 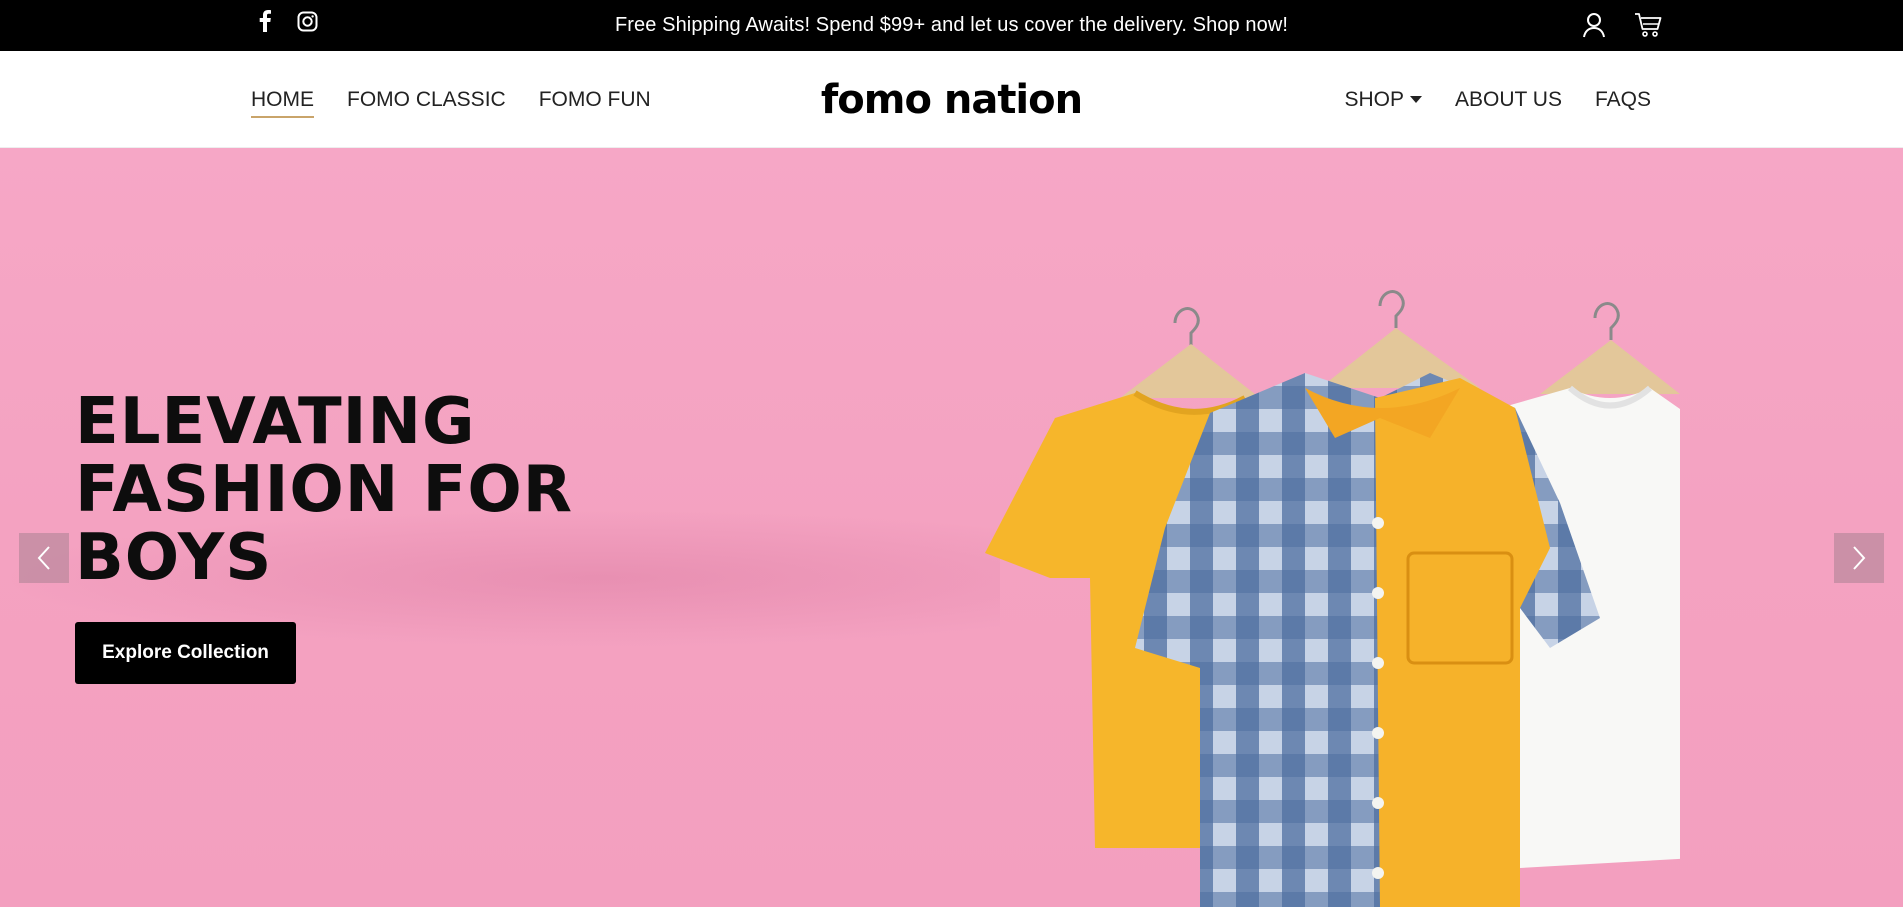 What do you see at coordinates (595, 99) in the screenshot?
I see `nav-item-fomo-fun: FOMO FUN` at bounding box center [595, 99].